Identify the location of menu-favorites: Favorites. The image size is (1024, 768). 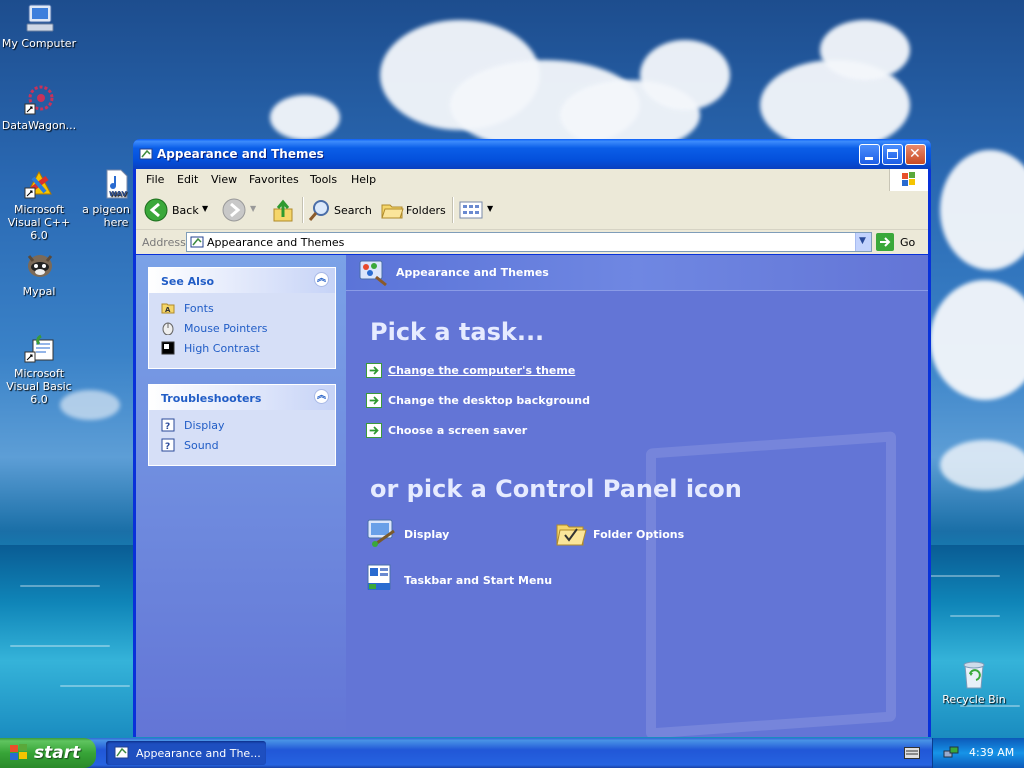
(274, 179).